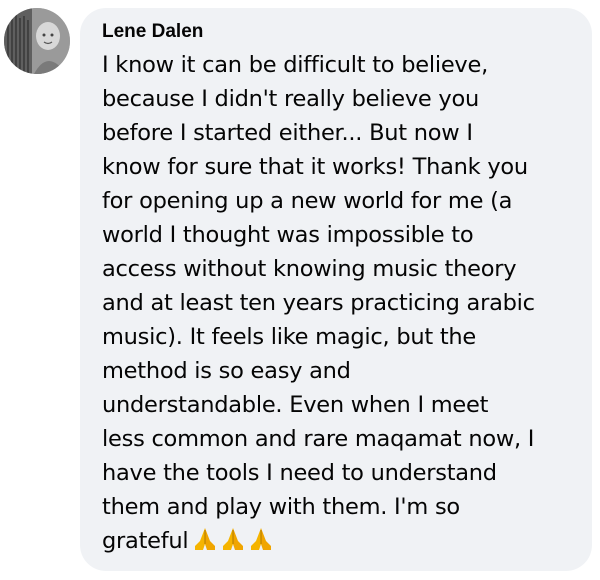 Image resolution: width=600 pixels, height=580 pixels. What do you see at coordinates (226, 371) in the screenshot?
I see `comment-line: method is so easy and` at bounding box center [226, 371].